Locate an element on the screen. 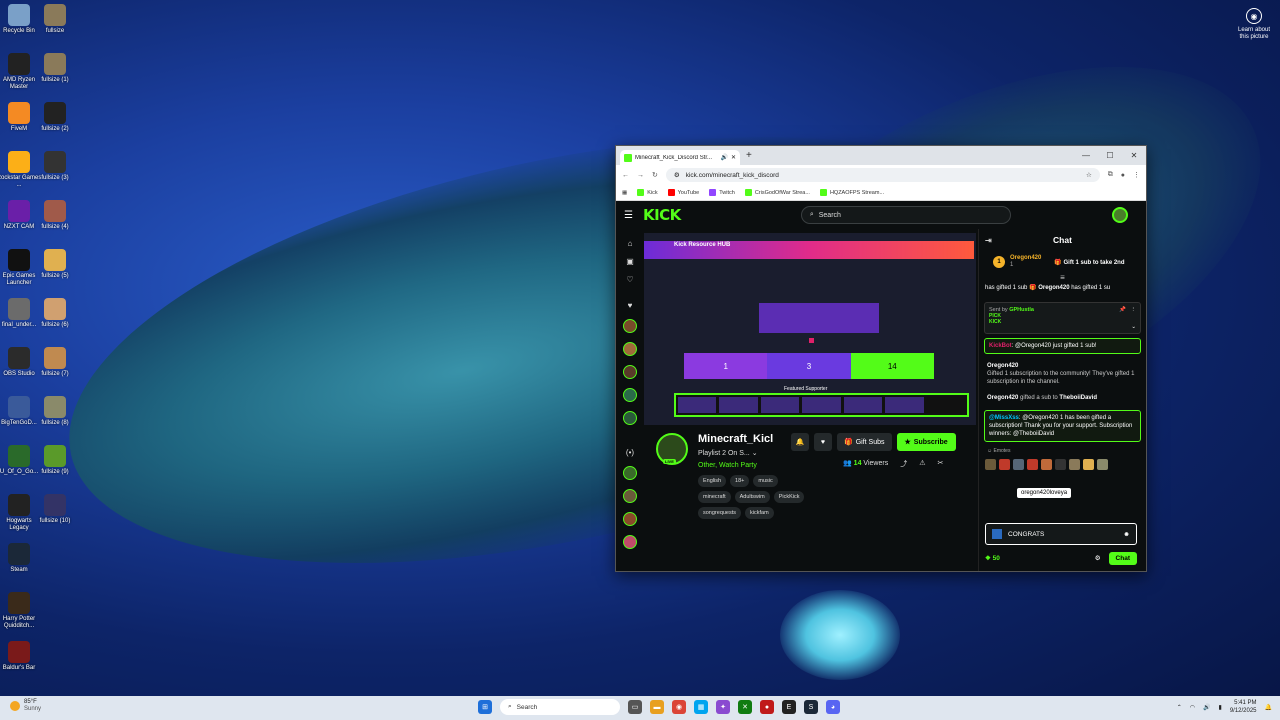 Image resolution: width=1280 pixels, height=720 pixels. chat-message: KickBot: @Oregon420 just gifted 1 sub! is located at coordinates (1062, 346).